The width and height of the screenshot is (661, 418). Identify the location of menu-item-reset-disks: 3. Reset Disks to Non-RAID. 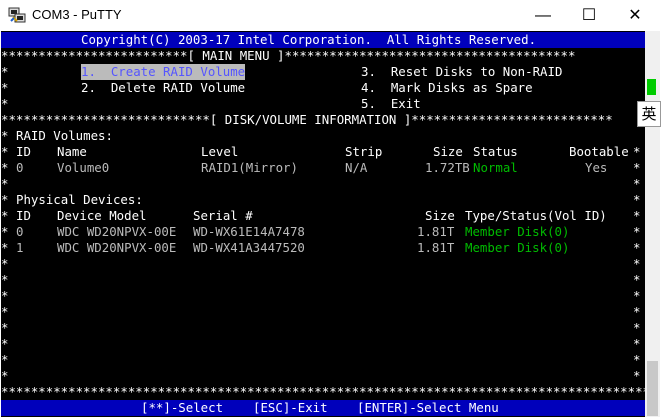
(461, 72).